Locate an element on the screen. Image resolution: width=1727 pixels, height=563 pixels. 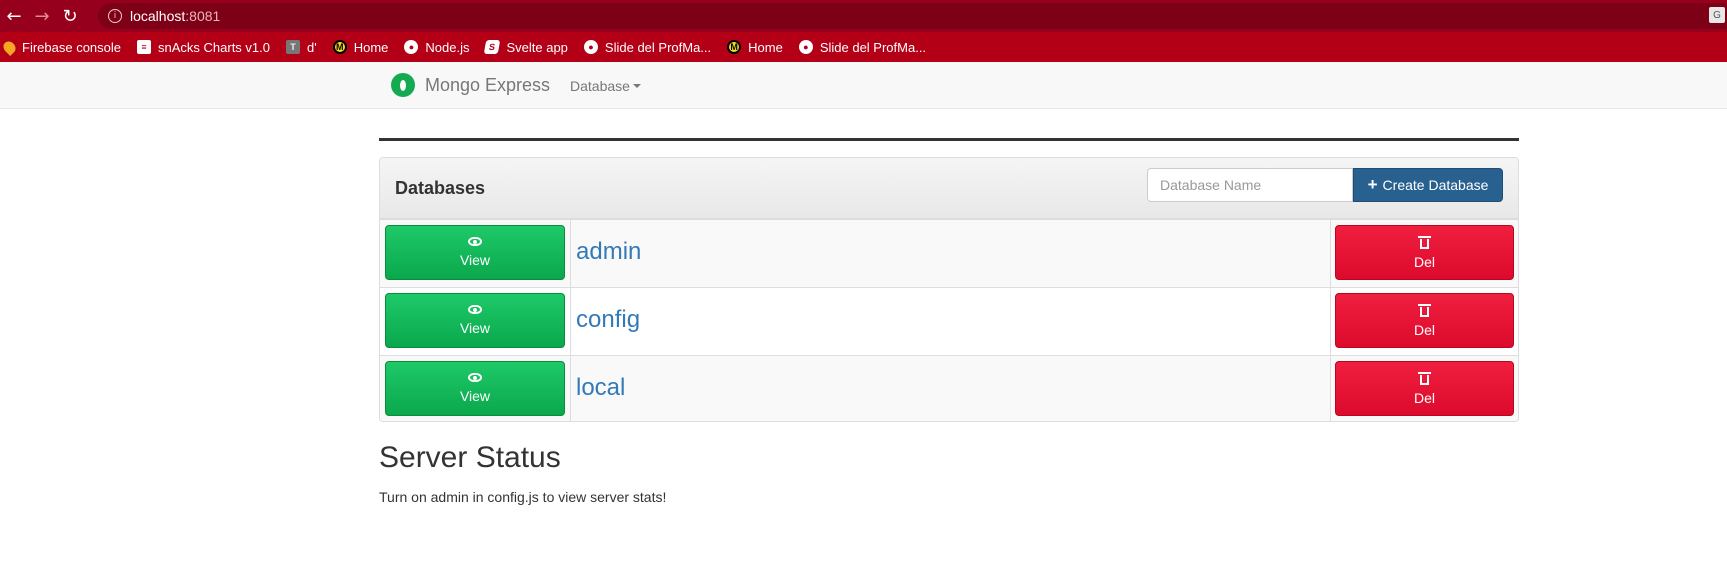
firebase-icon is located at coordinates (9, 47).